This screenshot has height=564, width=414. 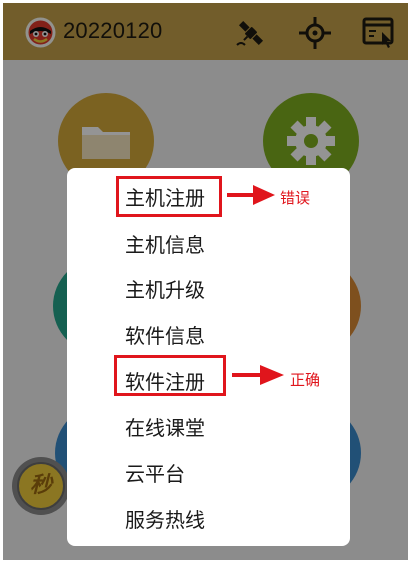 What do you see at coordinates (295, 198) in the screenshot?
I see `note-wrong: 错误` at bounding box center [295, 198].